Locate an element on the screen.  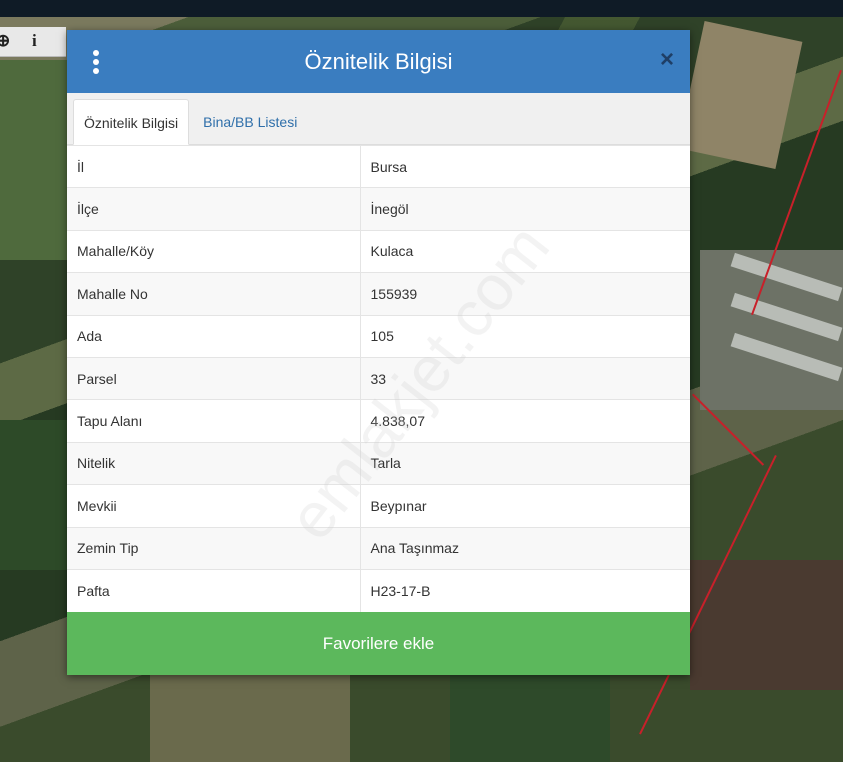
attribute-value: 33 is located at coordinates (525, 378).